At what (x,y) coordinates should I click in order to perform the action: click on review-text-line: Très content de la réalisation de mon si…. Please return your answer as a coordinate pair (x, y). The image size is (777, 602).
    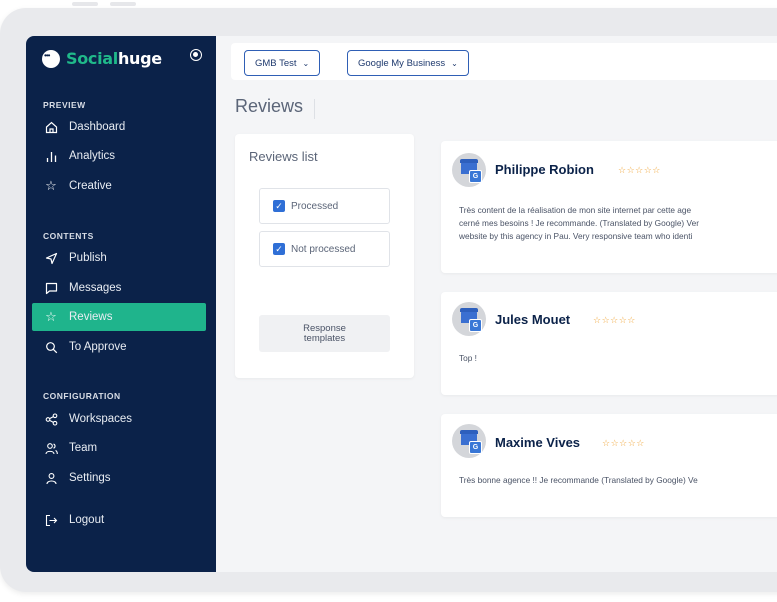
    Looking at the image, I should click on (575, 210).